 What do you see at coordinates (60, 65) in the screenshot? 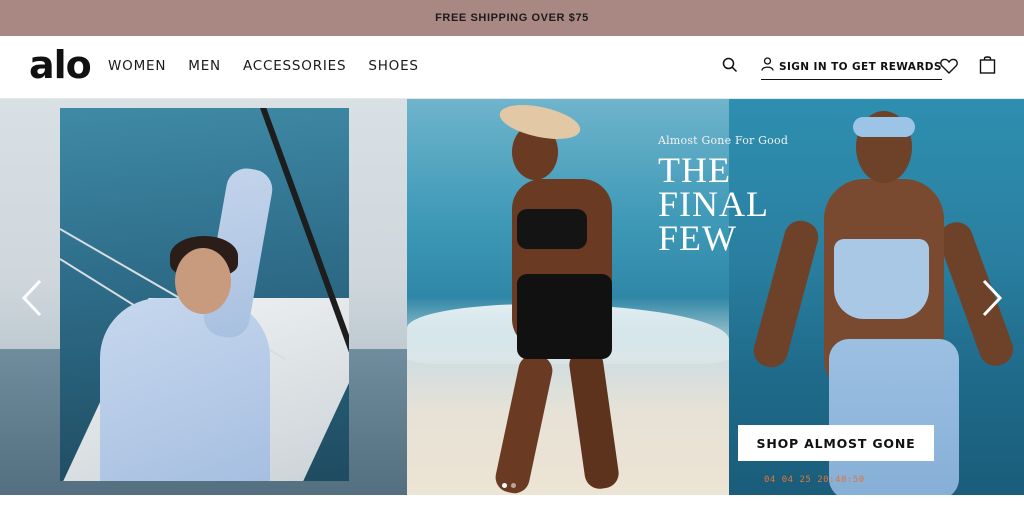
I see `logo: alo` at bounding box center [60, 65].